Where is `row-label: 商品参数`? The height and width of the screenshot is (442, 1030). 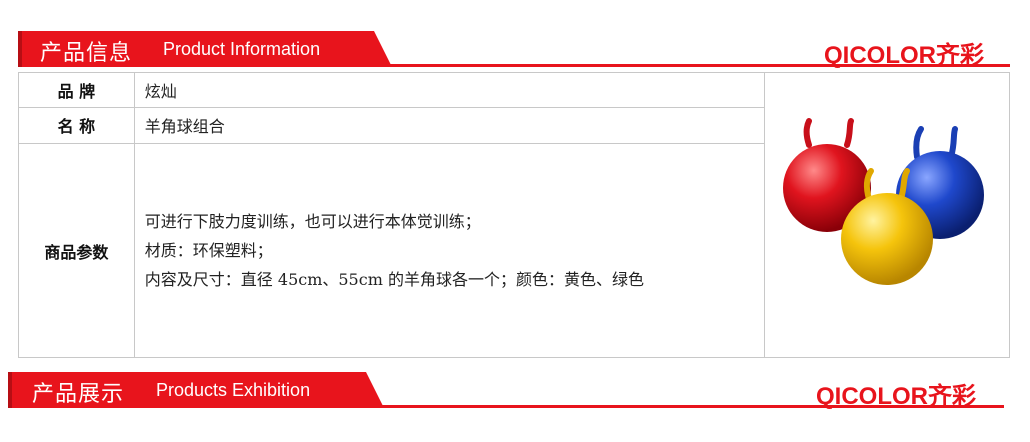 row-label: 商品参数 is located at coordinates (76, 250).